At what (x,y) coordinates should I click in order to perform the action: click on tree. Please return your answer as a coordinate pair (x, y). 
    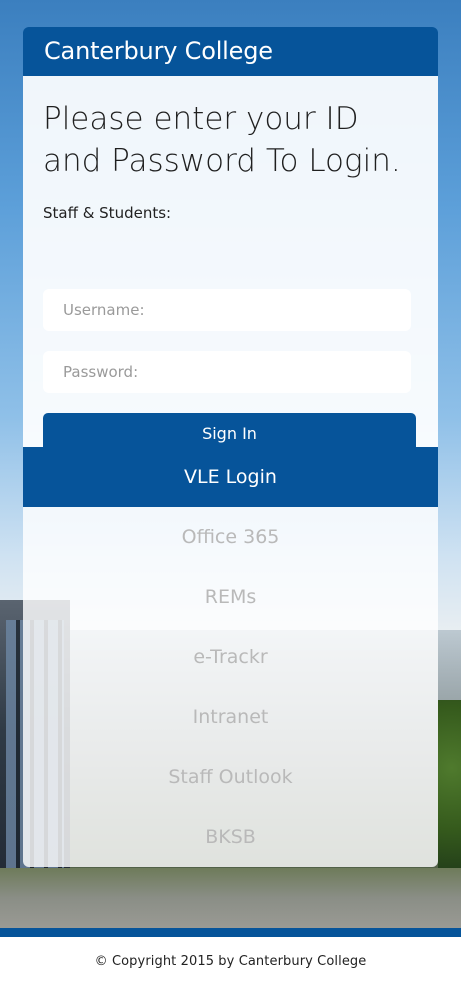
    Looking at the image, I should click on (449, 785).